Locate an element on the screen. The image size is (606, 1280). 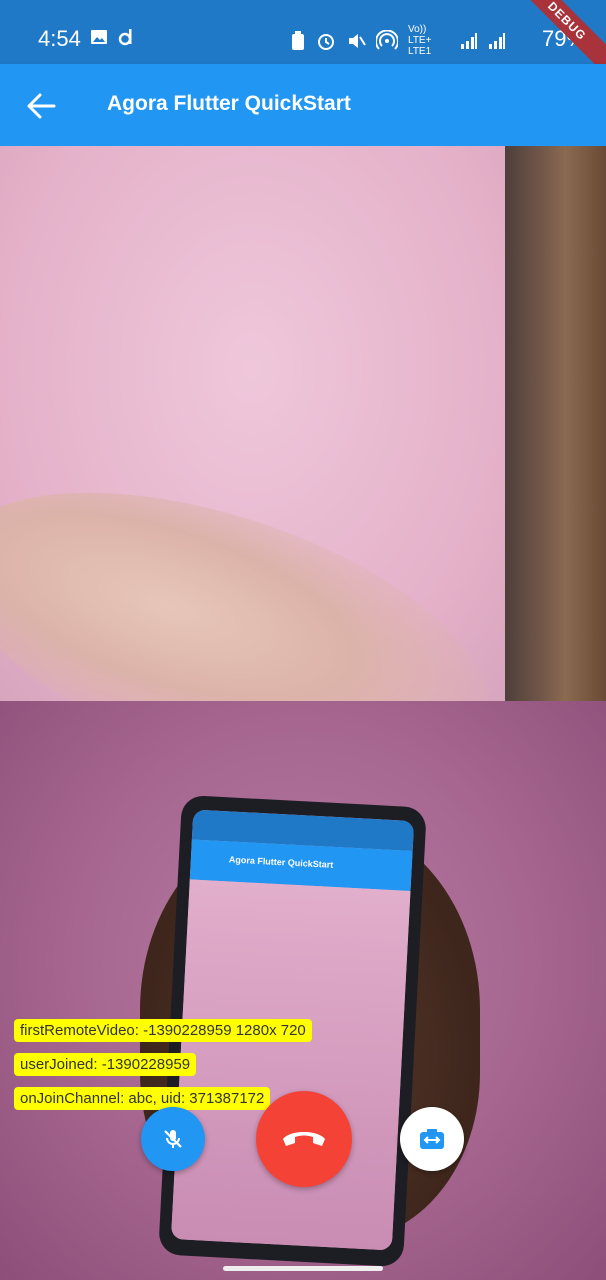
status-right-icons: Vo)) LTE+ LTE1 is located at coordinates (398, 40).